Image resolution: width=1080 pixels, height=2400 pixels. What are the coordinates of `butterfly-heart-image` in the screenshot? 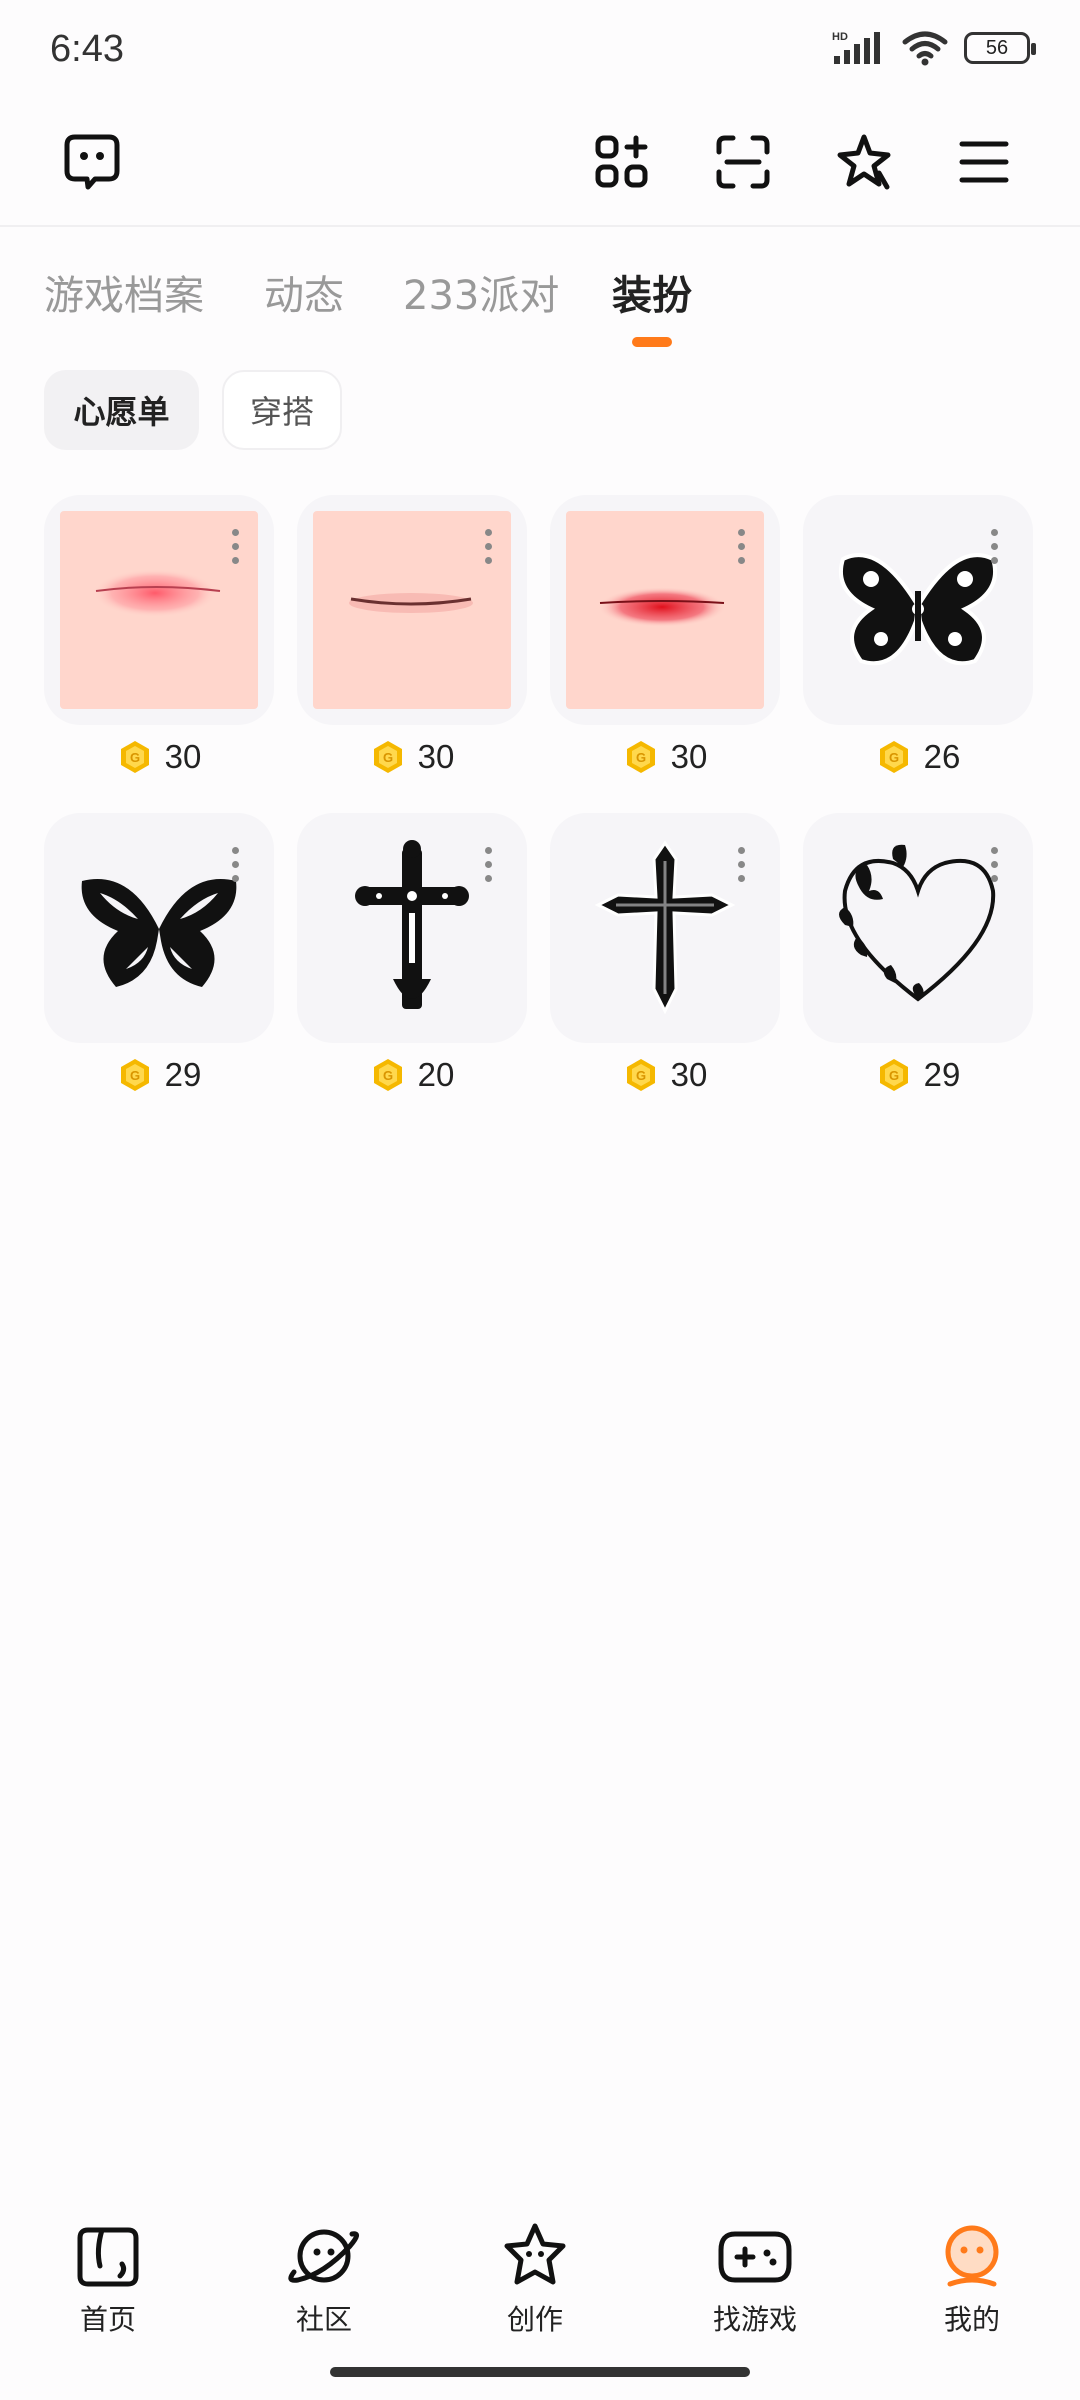 It's located at (918, 928).